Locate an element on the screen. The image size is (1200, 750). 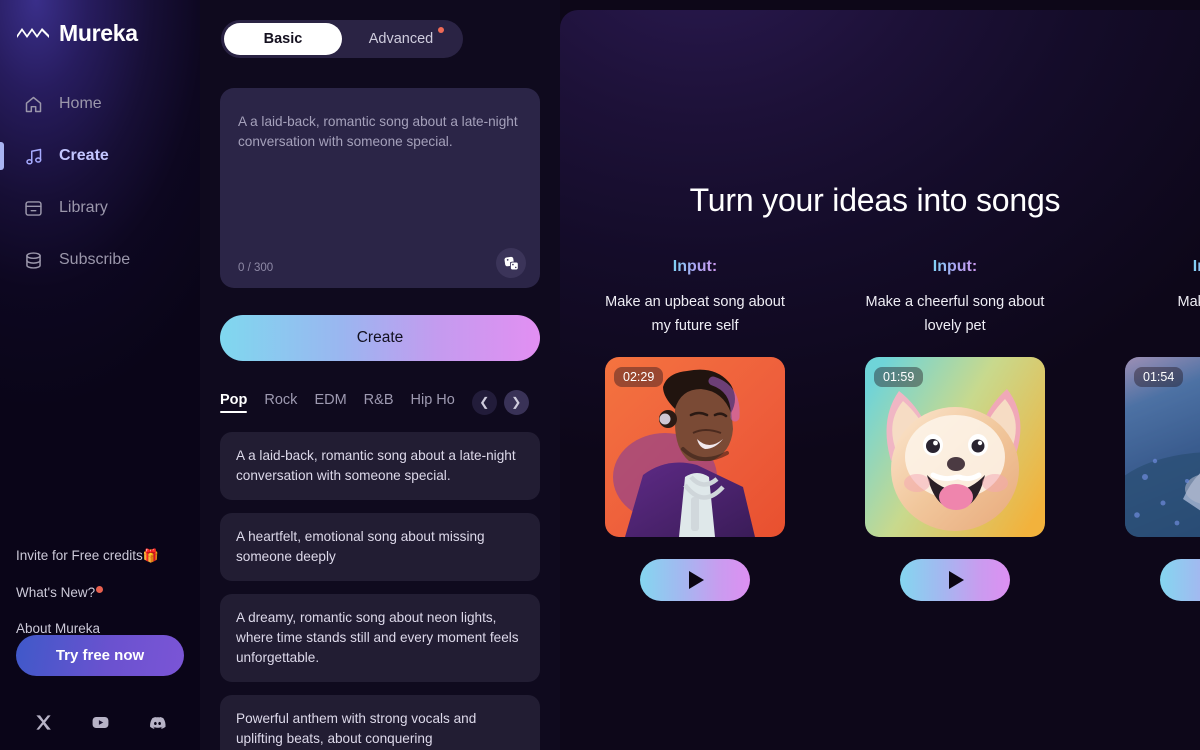
duration-badge: 01:59 is located at coordinates (899, 377).